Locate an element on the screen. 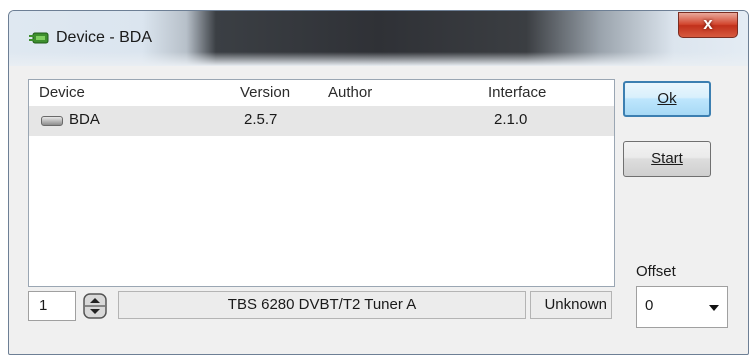  offset-value: 0 is located at coordinates (649, 305).